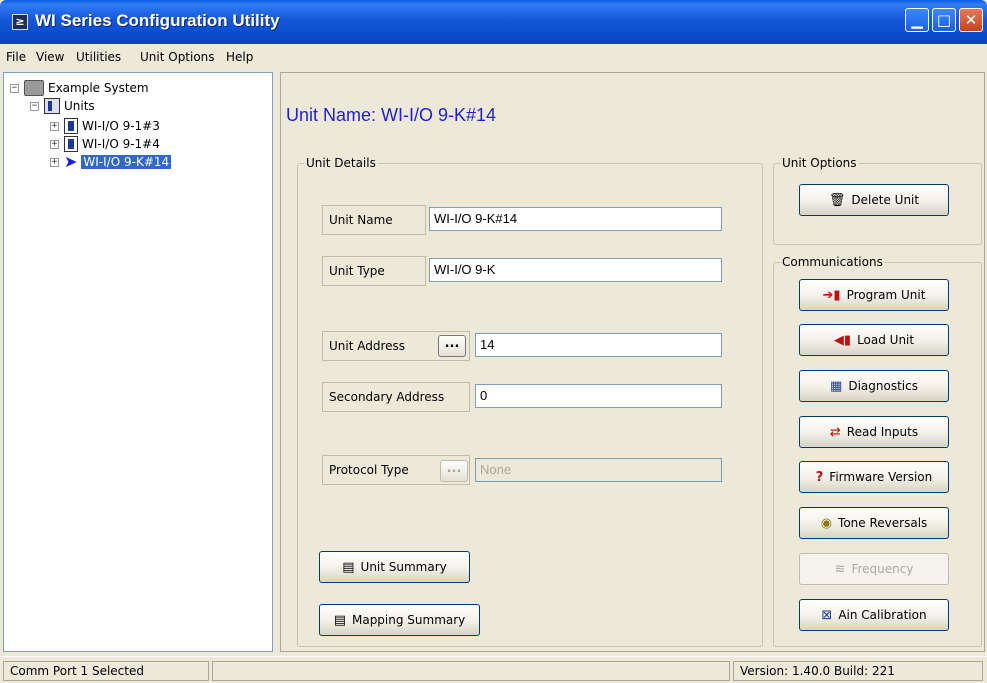  Describe the element at coordinates (396, 397) in the screenshot. I see `secondary-address-label: Secondary Address` at that location.